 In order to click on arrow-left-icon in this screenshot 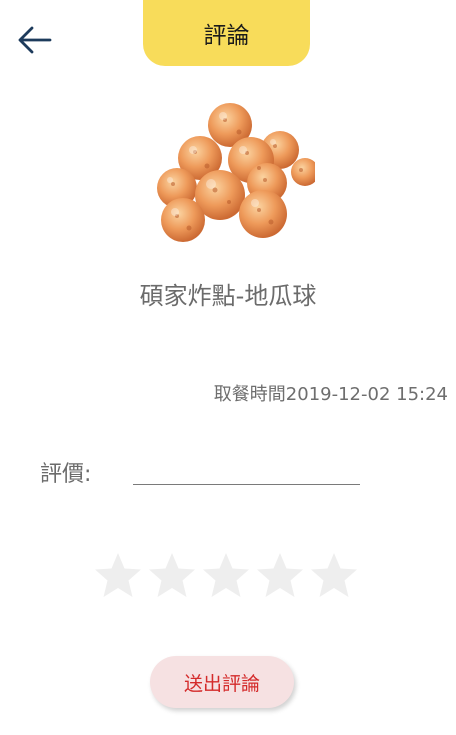, I will do `click(35, 40)`.